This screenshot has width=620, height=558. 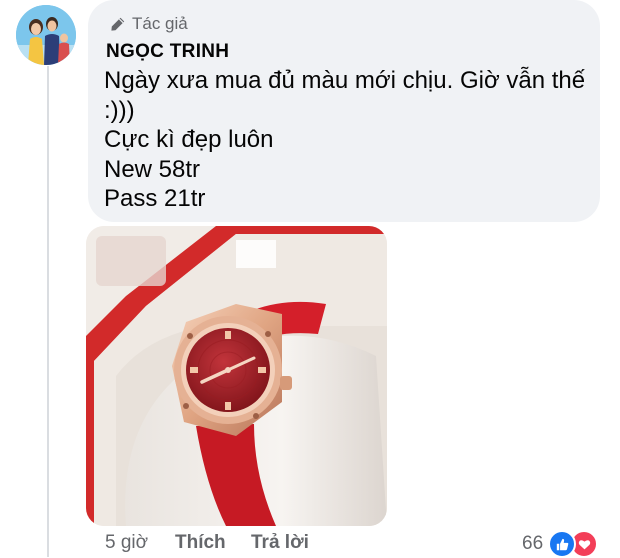 What do you see at coordinates (152, 169) in the screenshot?
I see `comment-line: New 58tr` at bounding box center [152, 169].